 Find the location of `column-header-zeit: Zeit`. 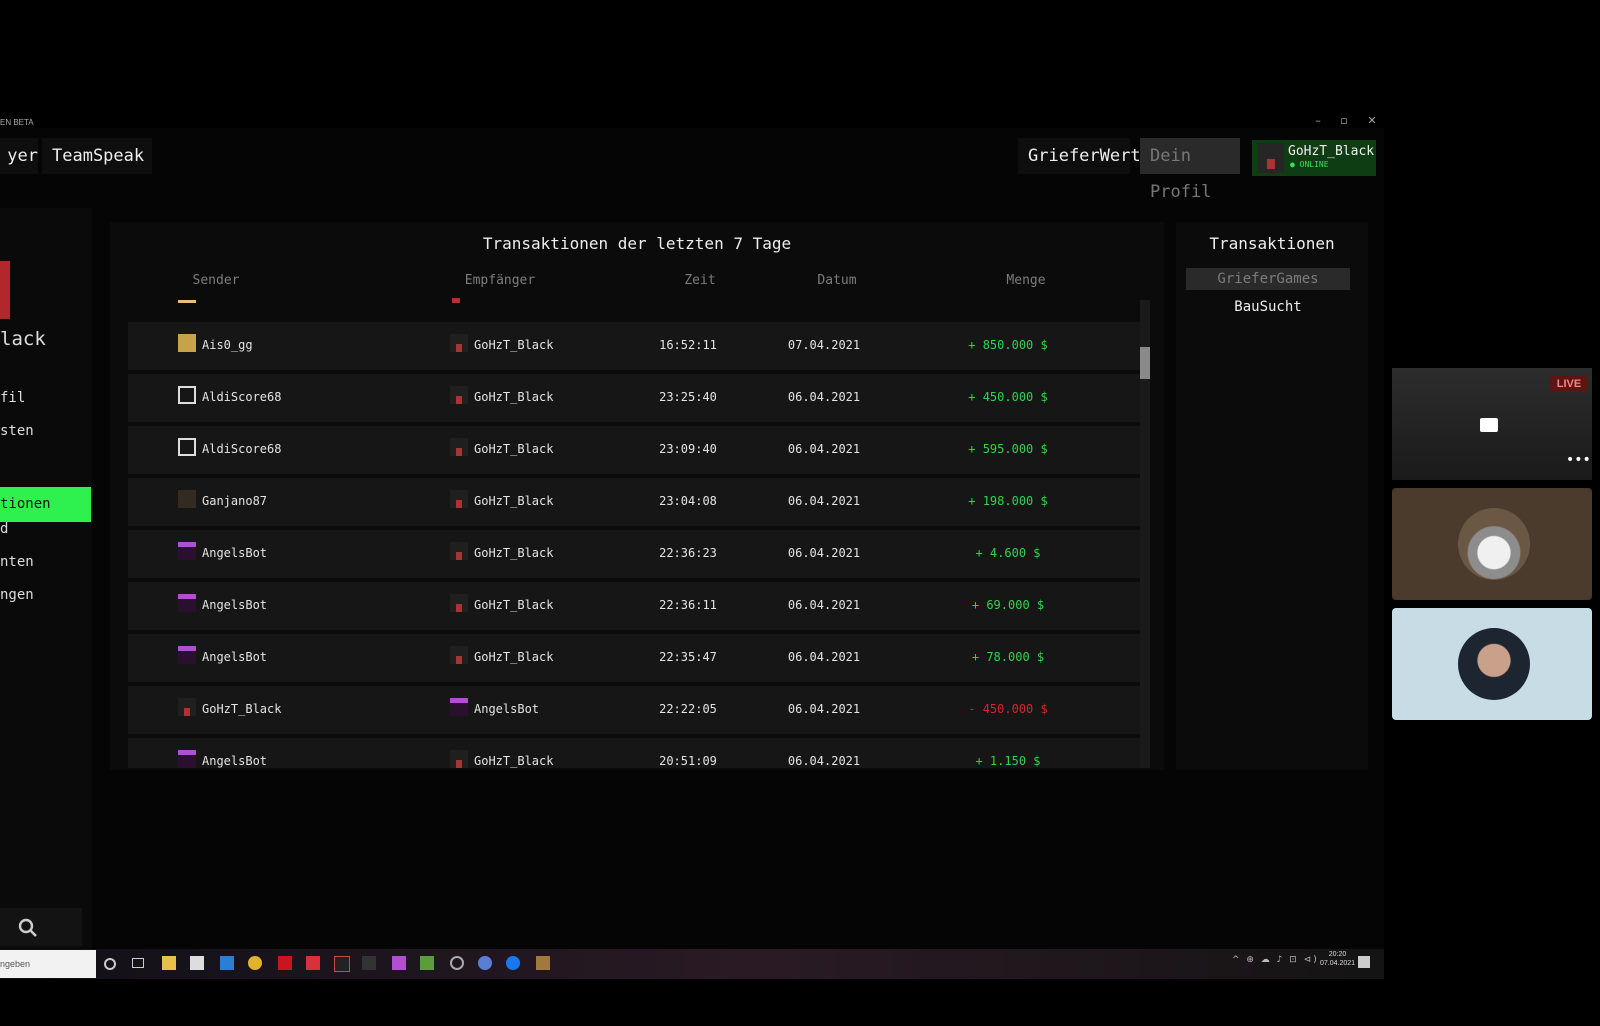

column-header-zeit: Zeit is located at coordinates (700, 280).